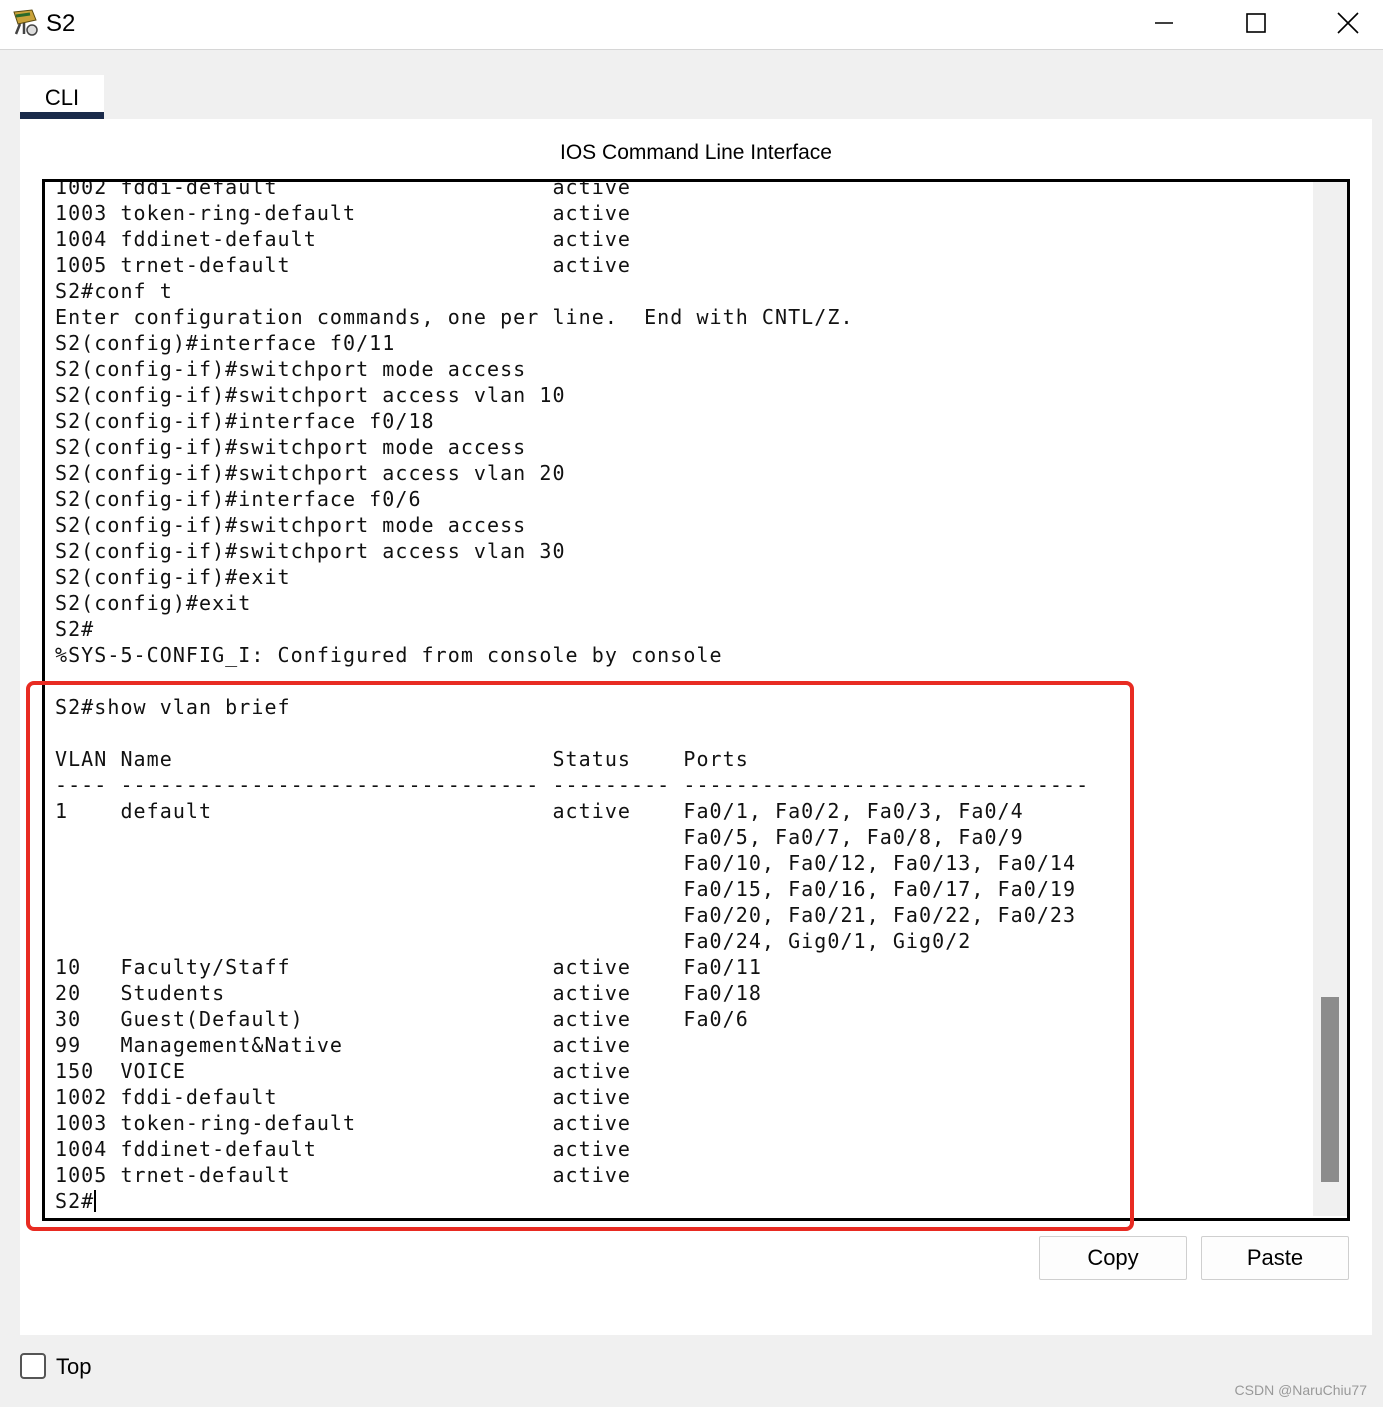 The width and height of the screenshot is (1383, 1407). What do you see at coordinates (402, 1019) in the screenshot?
I see `terminal-line: 30 Guest(Default) active Fa0/6` at bounding box center [402, 1019].